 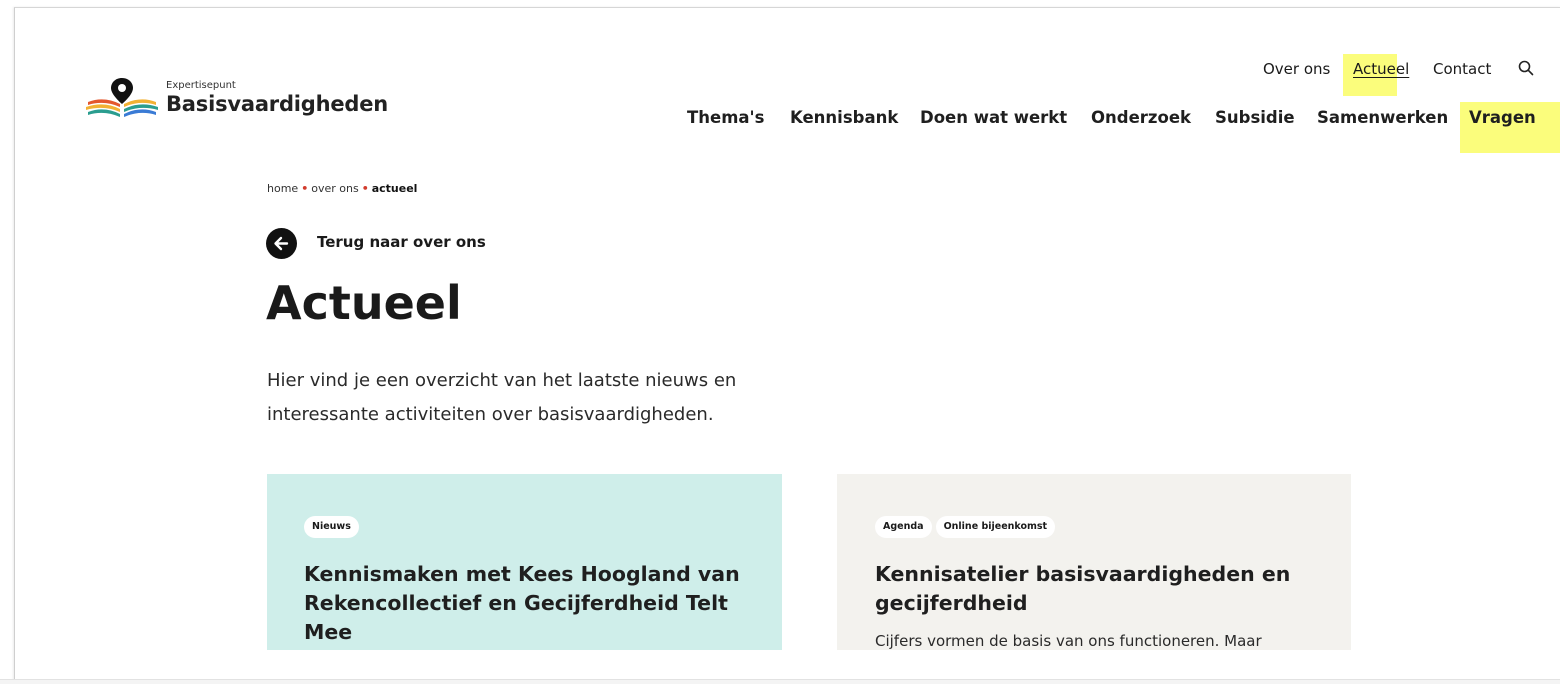 What do you see at coordinates (993, 117) in the screenshot?
I see `nav-doen-wat-werkt: Doen wat werkt` at bounding box center [993, 117].